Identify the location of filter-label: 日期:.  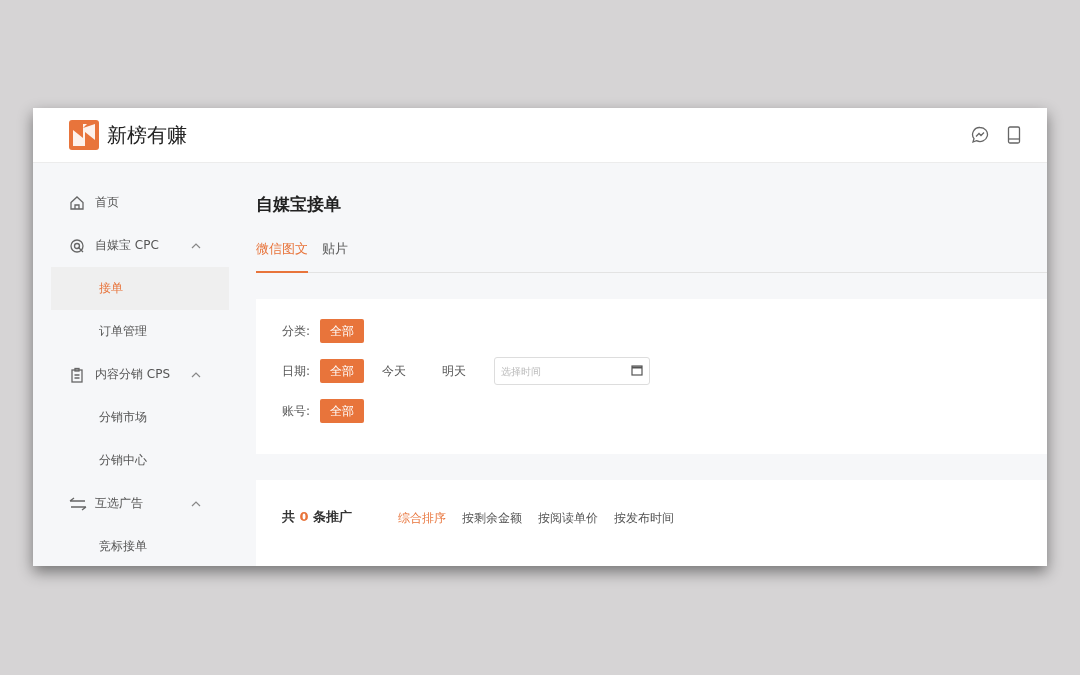
(297, 371).